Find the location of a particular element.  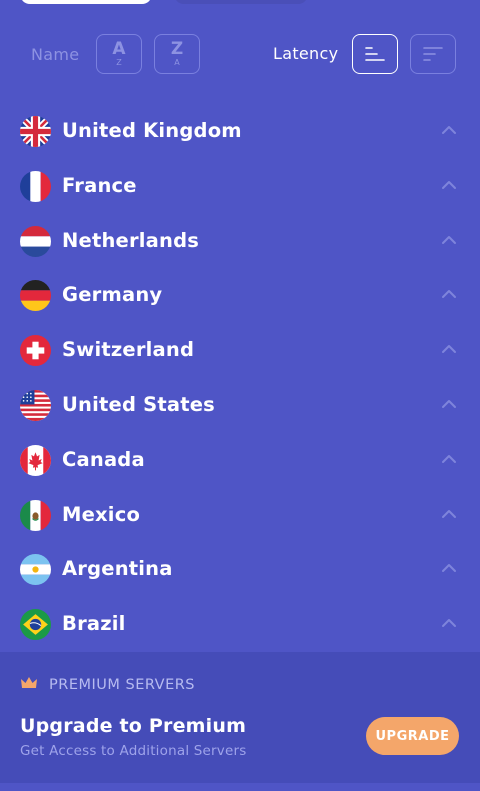

france-flag-icon is located at coordinates (35, 186).